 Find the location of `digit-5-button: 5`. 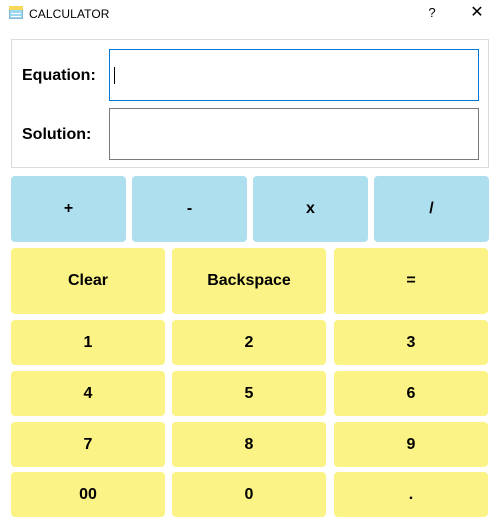

digit-5-button: 5 is located at coordinates (249, 393).